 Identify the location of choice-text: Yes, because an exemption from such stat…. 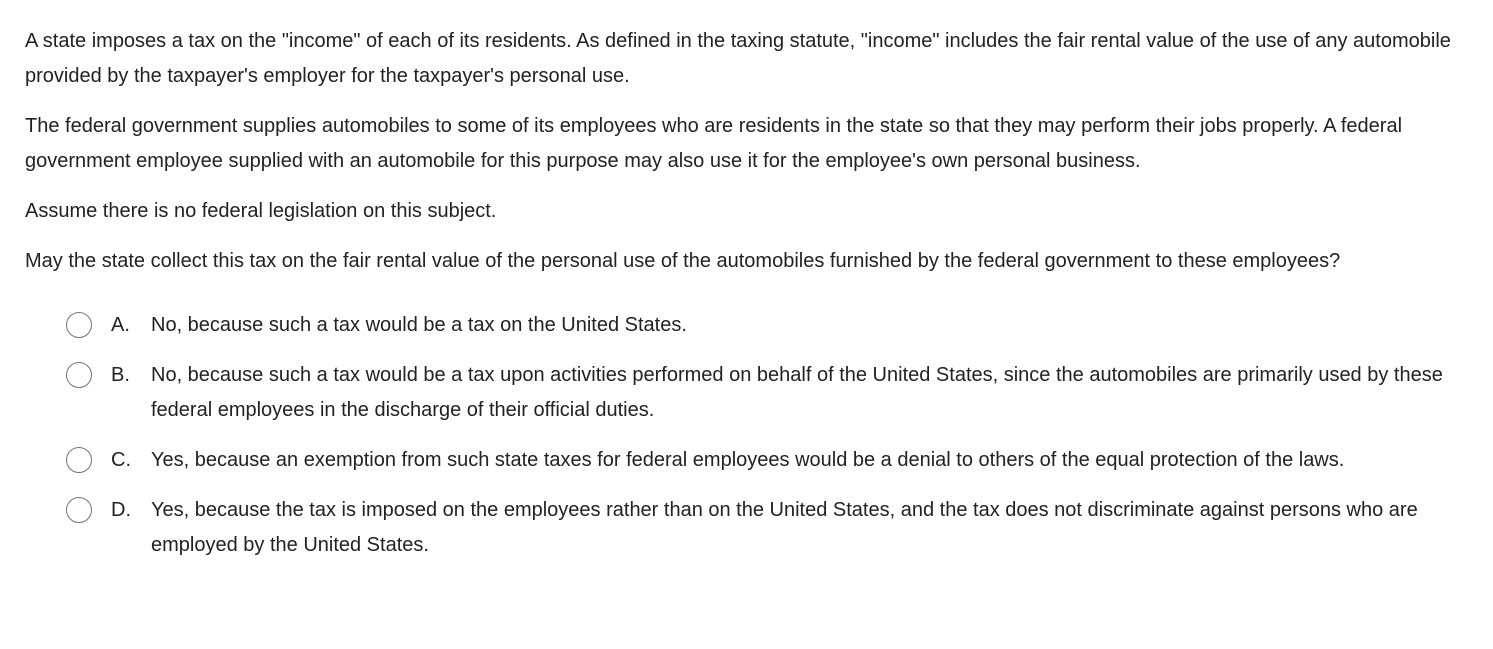
(748, 460).